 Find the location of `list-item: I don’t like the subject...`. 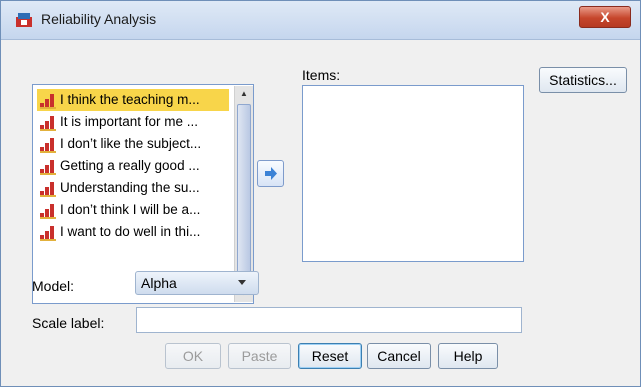

list-item: I don’t like the subject... is located at coordinates (133, 144).